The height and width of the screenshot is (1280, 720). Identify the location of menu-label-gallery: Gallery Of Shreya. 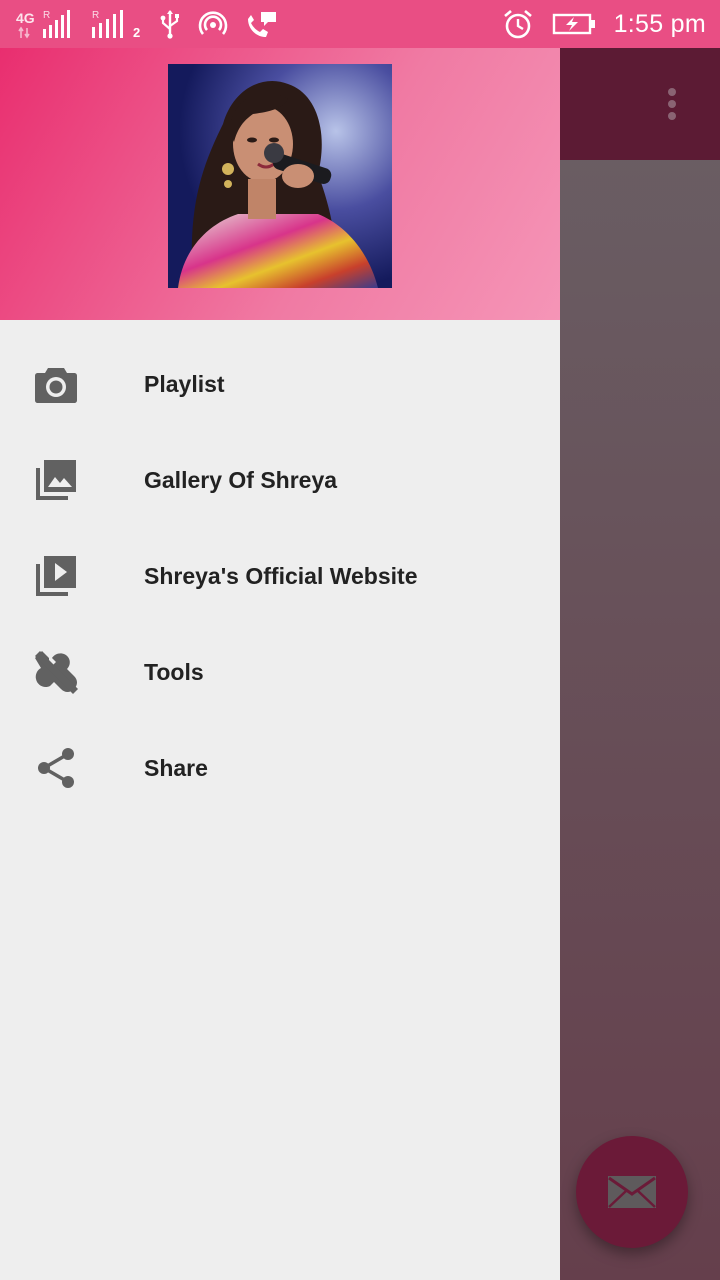
(241, 480).